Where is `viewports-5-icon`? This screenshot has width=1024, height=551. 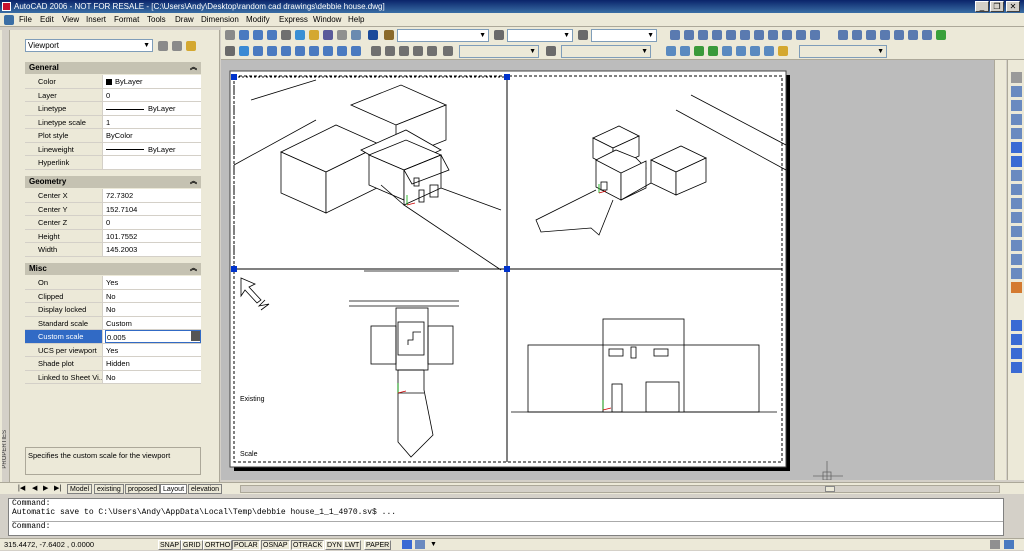
viewports-5-icon is located at coordinates (432, 51).